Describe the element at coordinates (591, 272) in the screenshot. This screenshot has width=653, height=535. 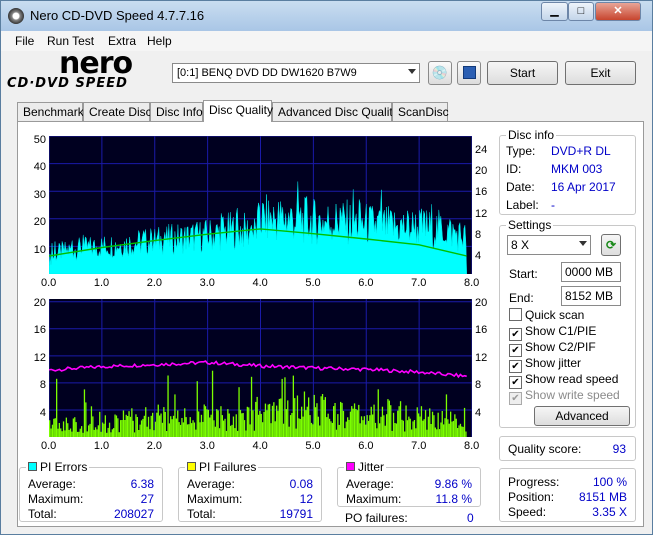
I see `start-input: 0000 MB` at that location.